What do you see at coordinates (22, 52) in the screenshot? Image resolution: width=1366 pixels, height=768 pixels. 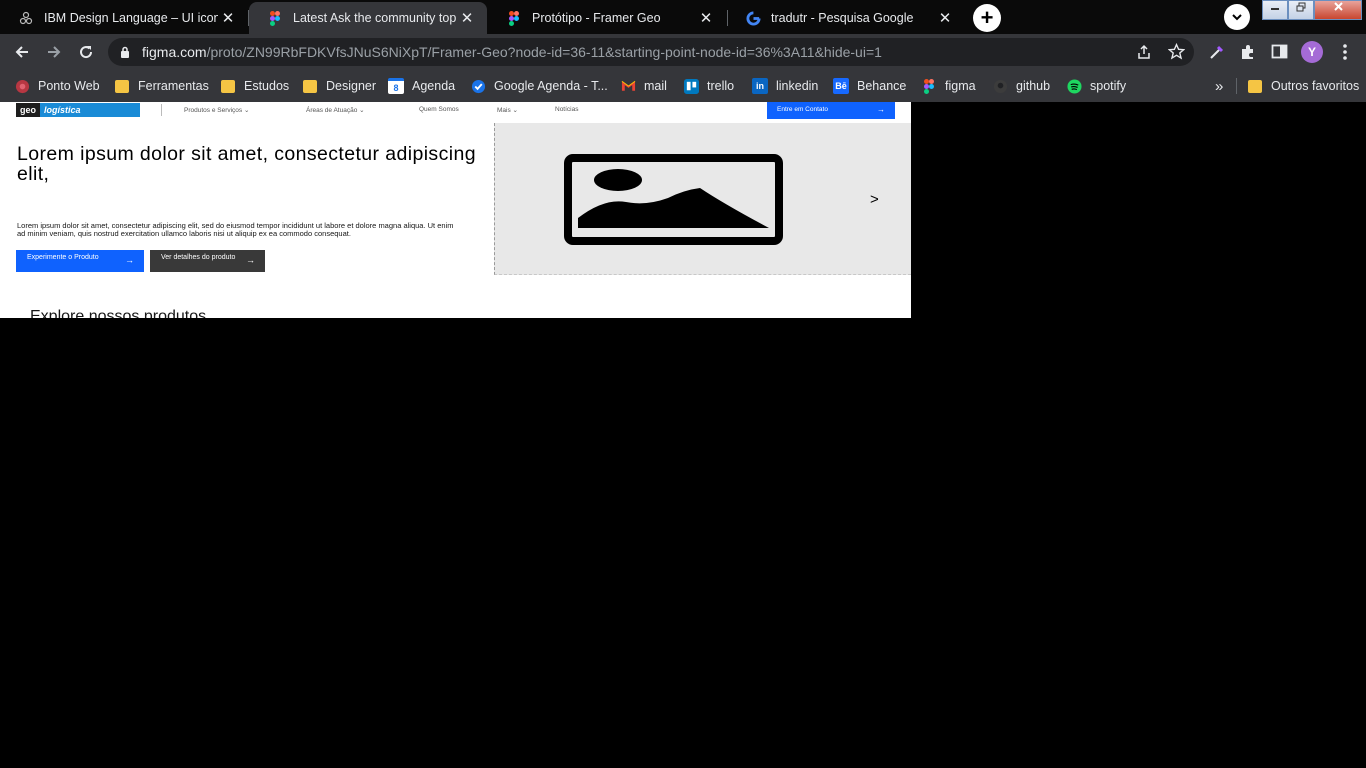 I see `back-button` at bounding box center [22, 52].